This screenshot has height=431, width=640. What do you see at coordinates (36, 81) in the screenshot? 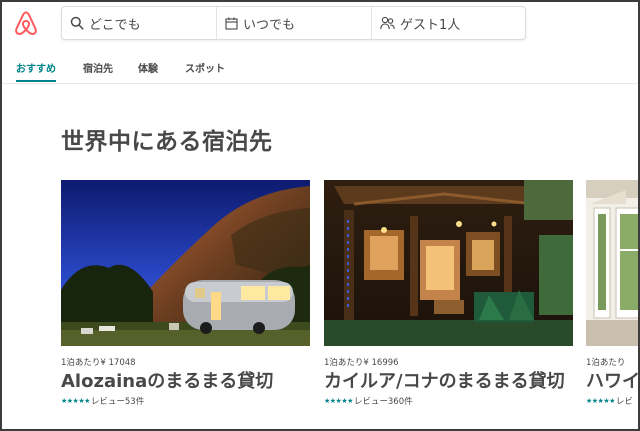
I see `active-tab-indicator` at bounding box center [36, 81].